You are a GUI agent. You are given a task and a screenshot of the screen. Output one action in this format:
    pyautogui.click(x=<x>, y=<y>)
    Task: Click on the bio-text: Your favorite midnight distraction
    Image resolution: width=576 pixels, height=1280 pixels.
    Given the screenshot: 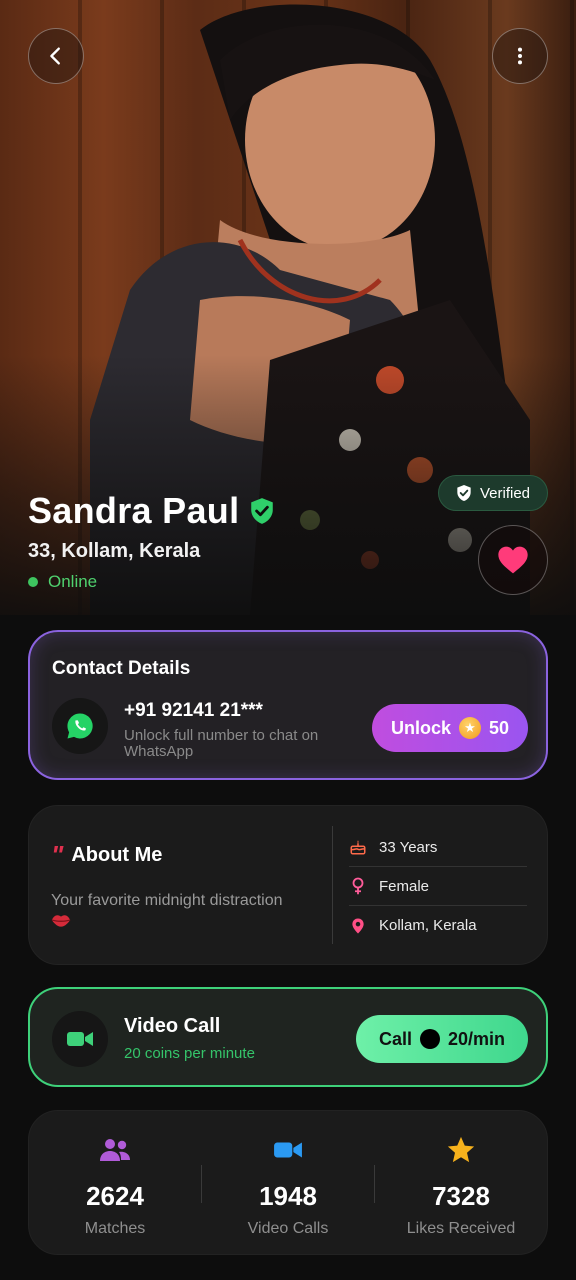 What is the action you would take?
    pyautogui.click(x=167, y=900)
    